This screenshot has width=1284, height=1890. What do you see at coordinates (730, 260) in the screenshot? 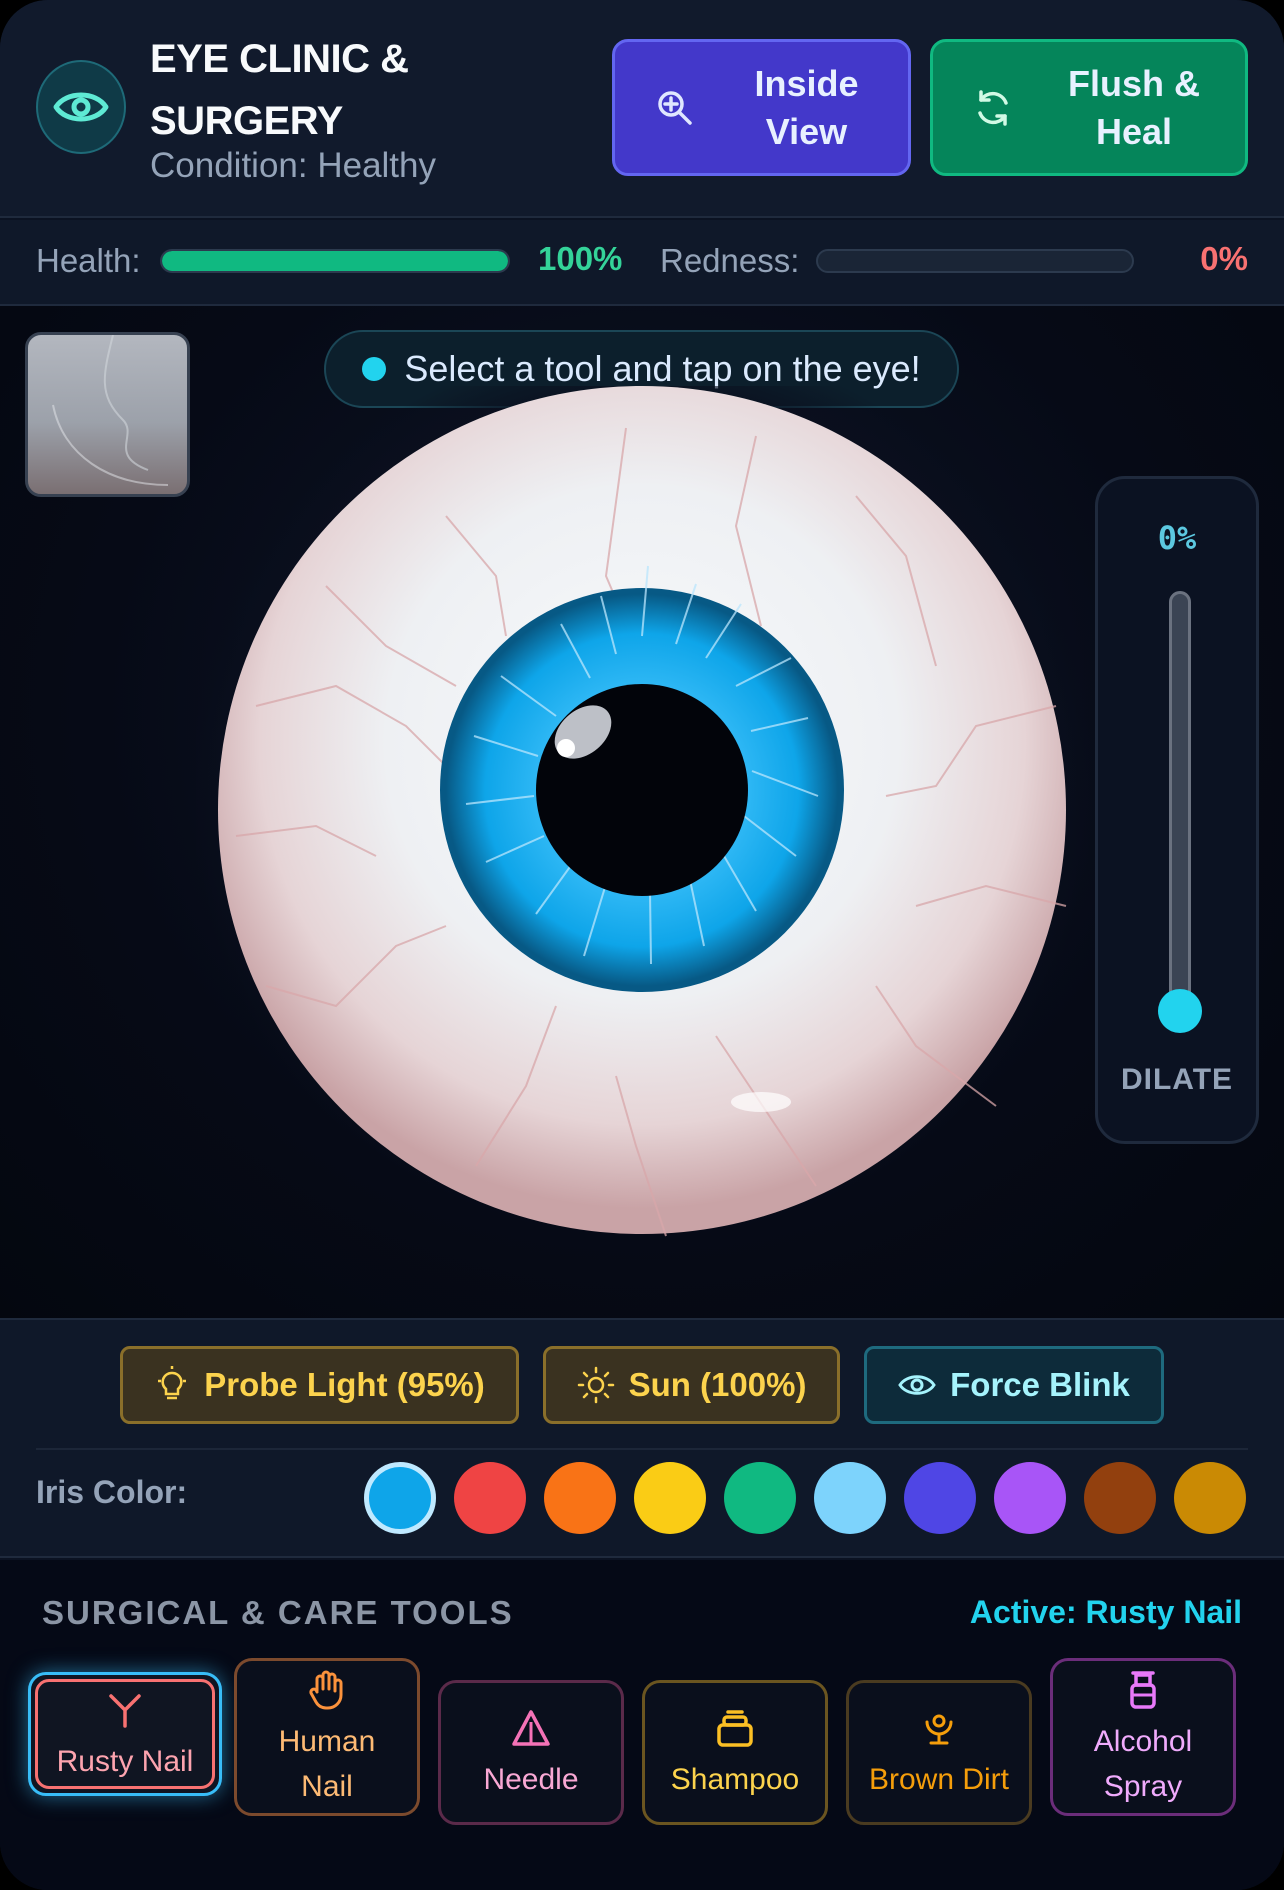
I see `redness-label: Redness:` at bounding box center [730, 260].